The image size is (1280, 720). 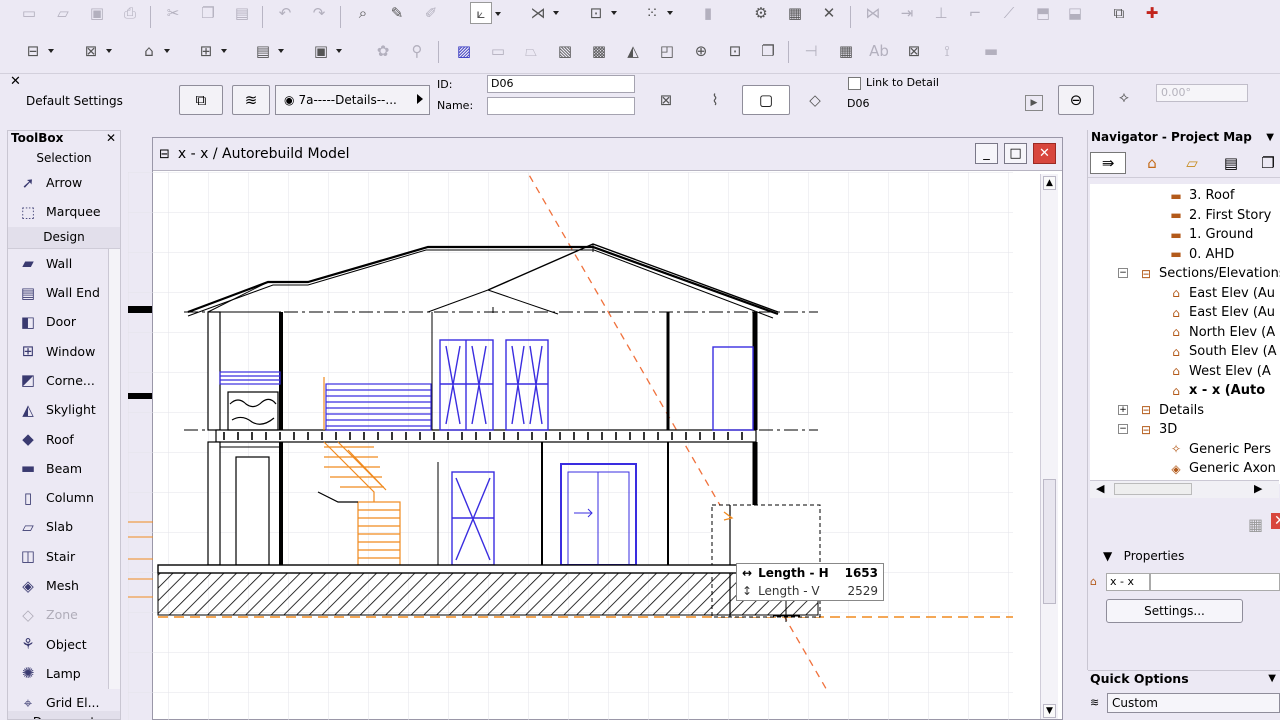 What do you see at coordinates (1124, 97) in the screenshot?
I see `angle-icon: ⟡` at bounding box center [1124, 97].